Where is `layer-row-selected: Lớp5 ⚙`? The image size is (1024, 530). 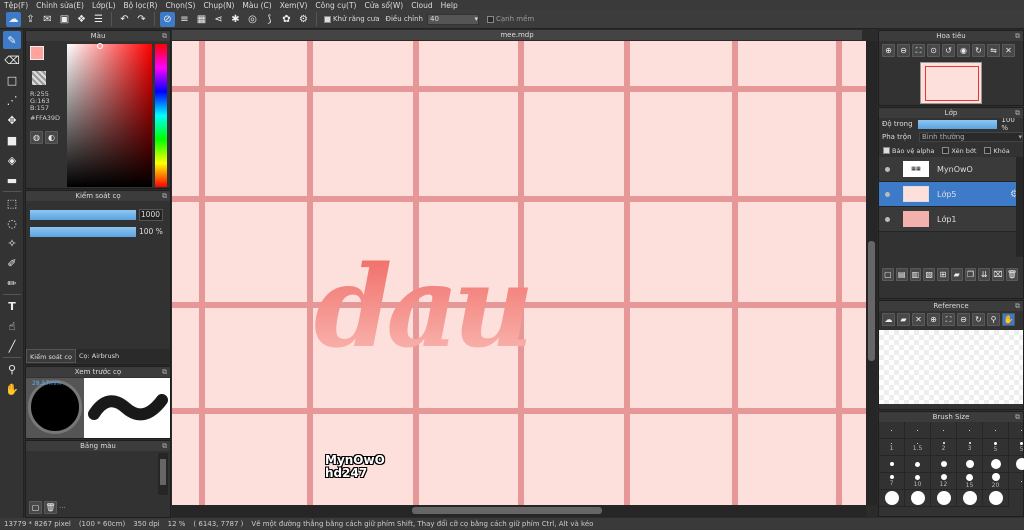
layer-row-selected: Lớp5 ⚙ is located at coordinates (951, 194).